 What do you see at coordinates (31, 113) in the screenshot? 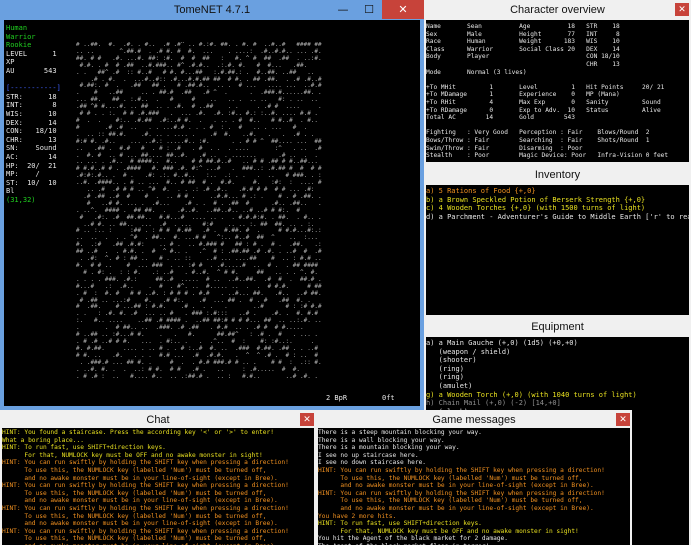
I see `status-line: WIS: 10` at bounding box center [31, 113].